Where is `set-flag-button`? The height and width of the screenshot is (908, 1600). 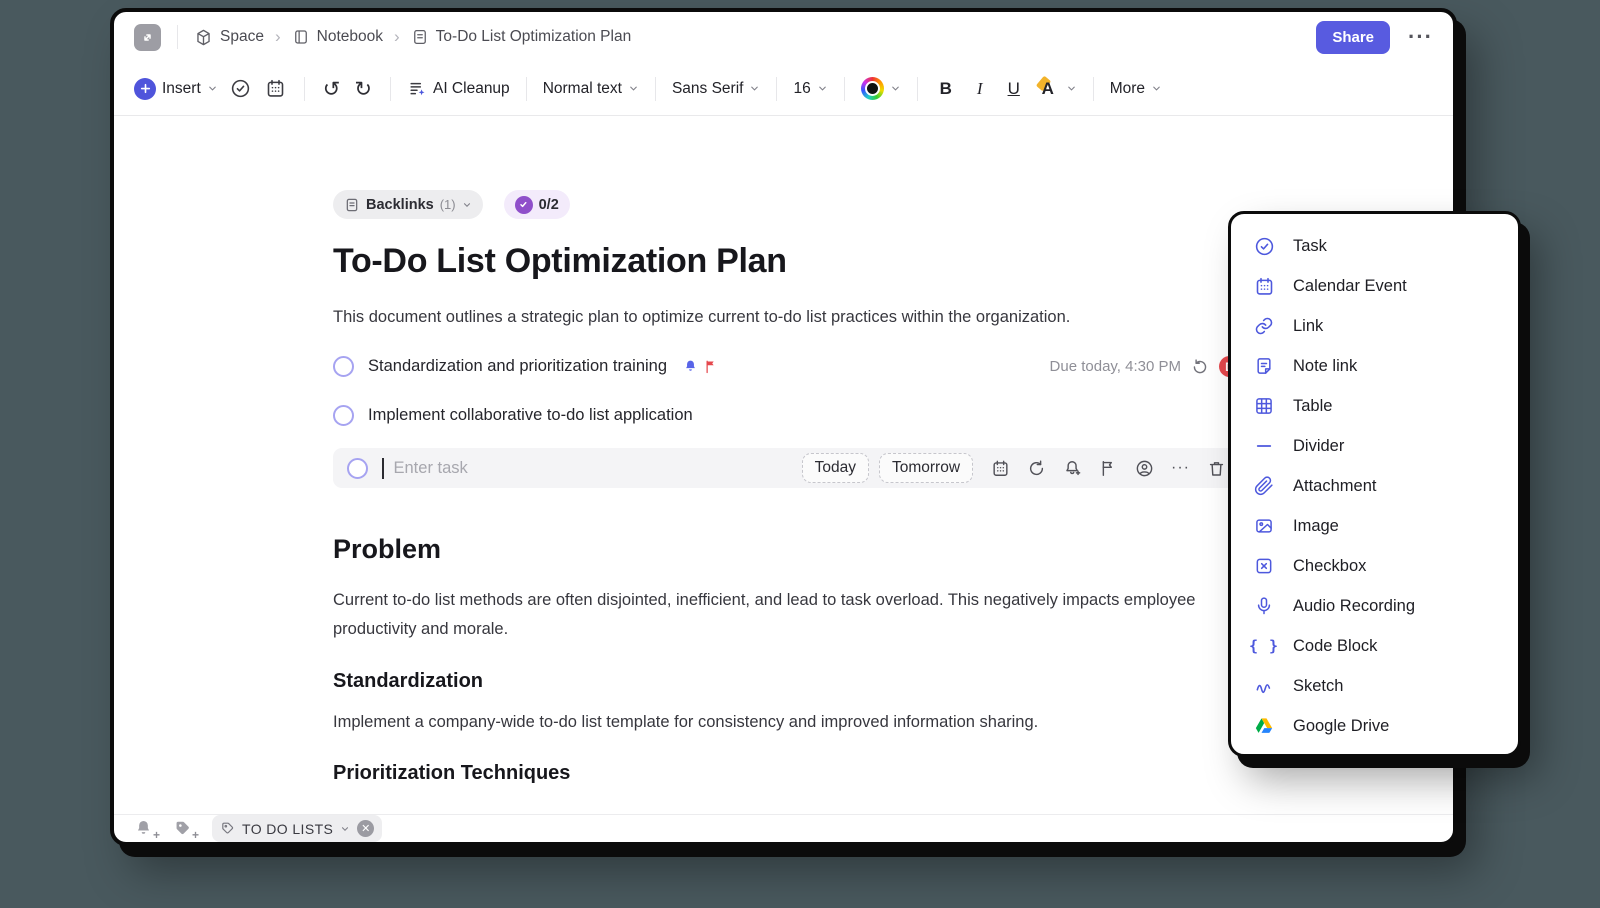
set-flag-button is located at coordinates (1108, 468).